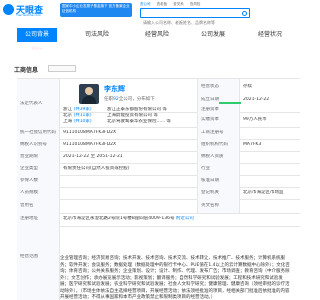 The width and height of the screenshot is (320, 300). I want to click on insured-label: 参保人数, so click(29, 180).